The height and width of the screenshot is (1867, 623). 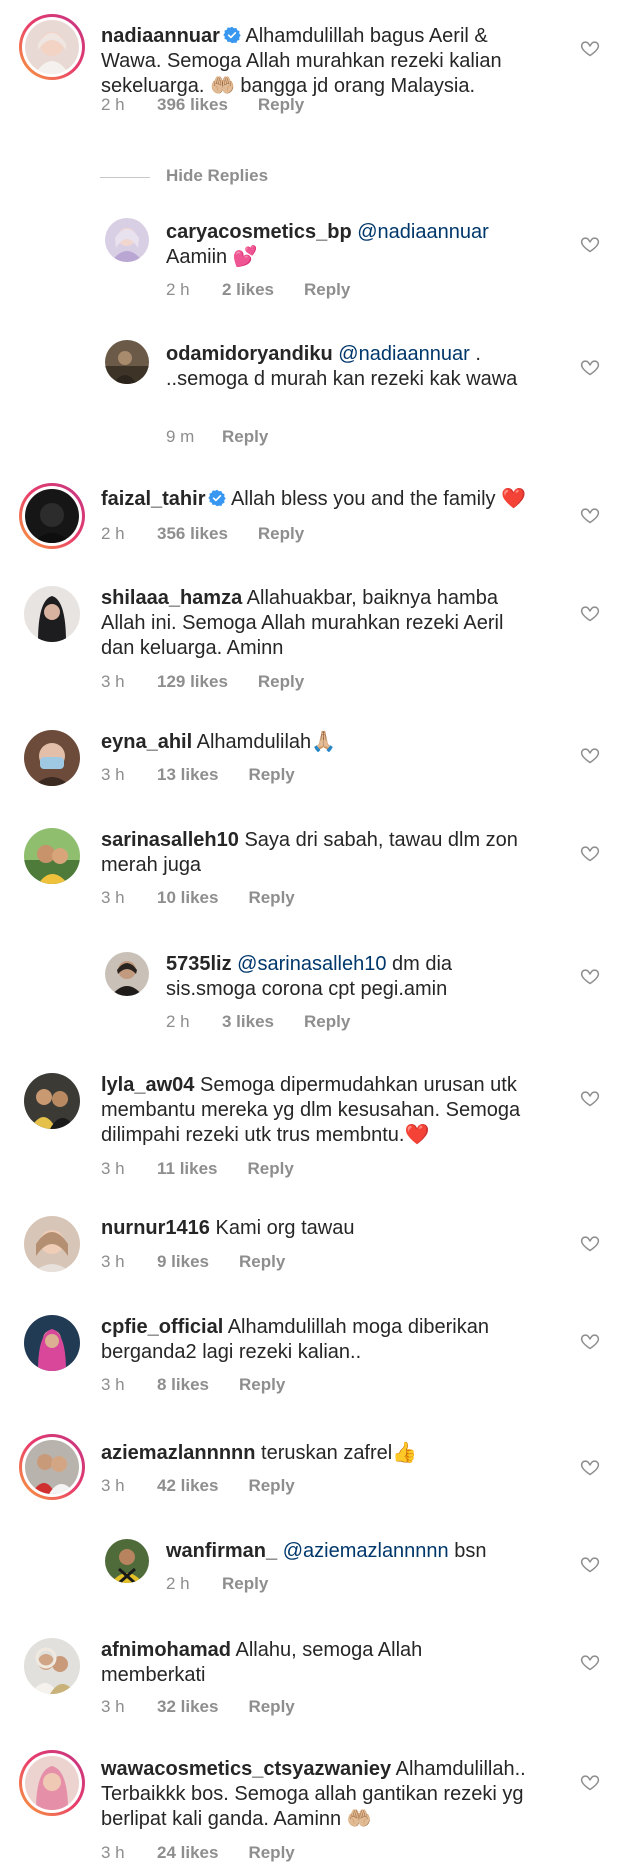 What do you see at coordinates (170, 840) in the screenshot?
I see `username: sarinasalleh10` at bounding box center [170, 840].